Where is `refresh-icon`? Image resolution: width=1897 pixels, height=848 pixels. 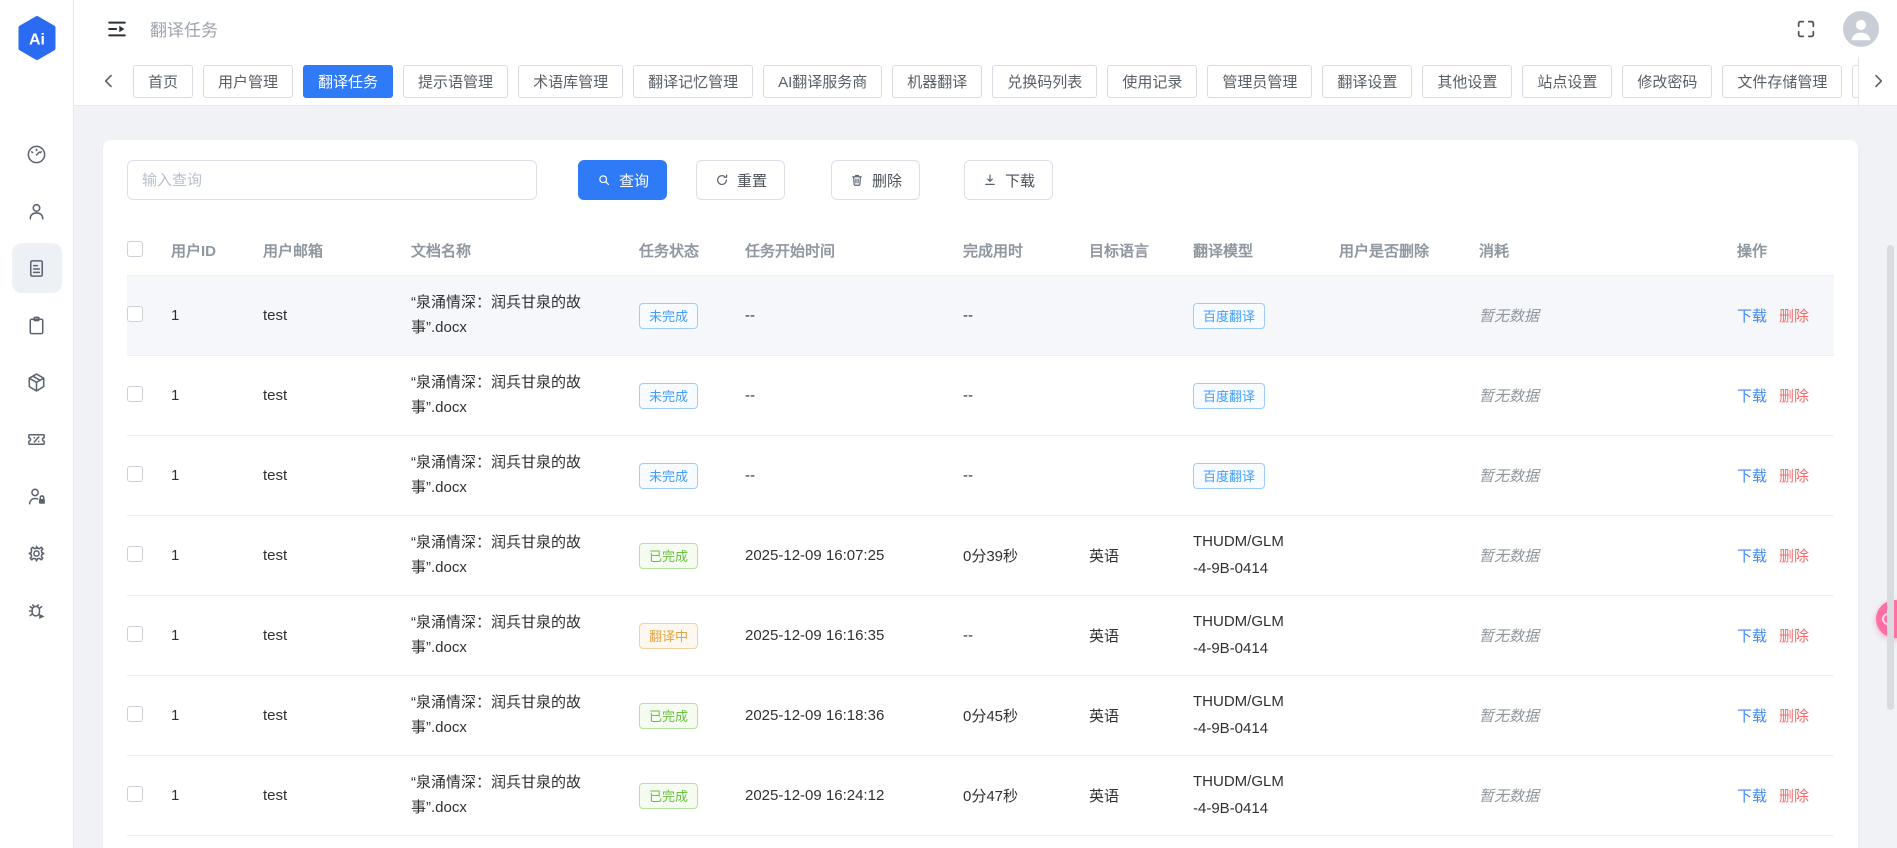 refresh-icon is located at coordinates (722, 180).